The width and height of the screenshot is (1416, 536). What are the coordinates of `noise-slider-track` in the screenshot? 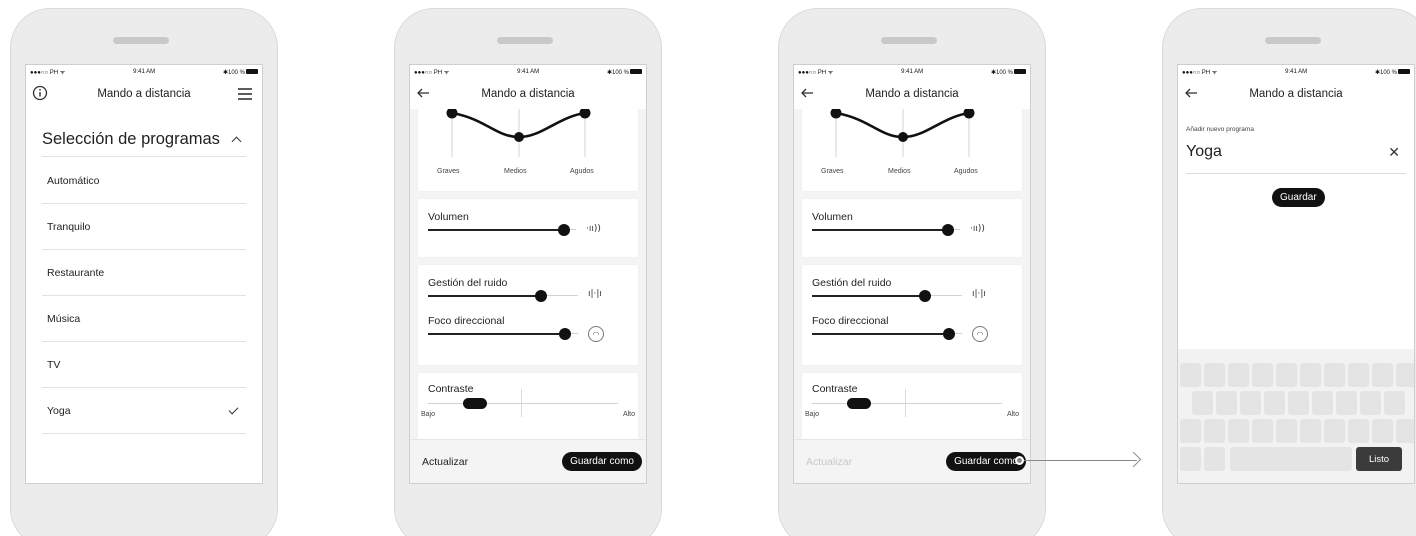 It's located at (944, 295).